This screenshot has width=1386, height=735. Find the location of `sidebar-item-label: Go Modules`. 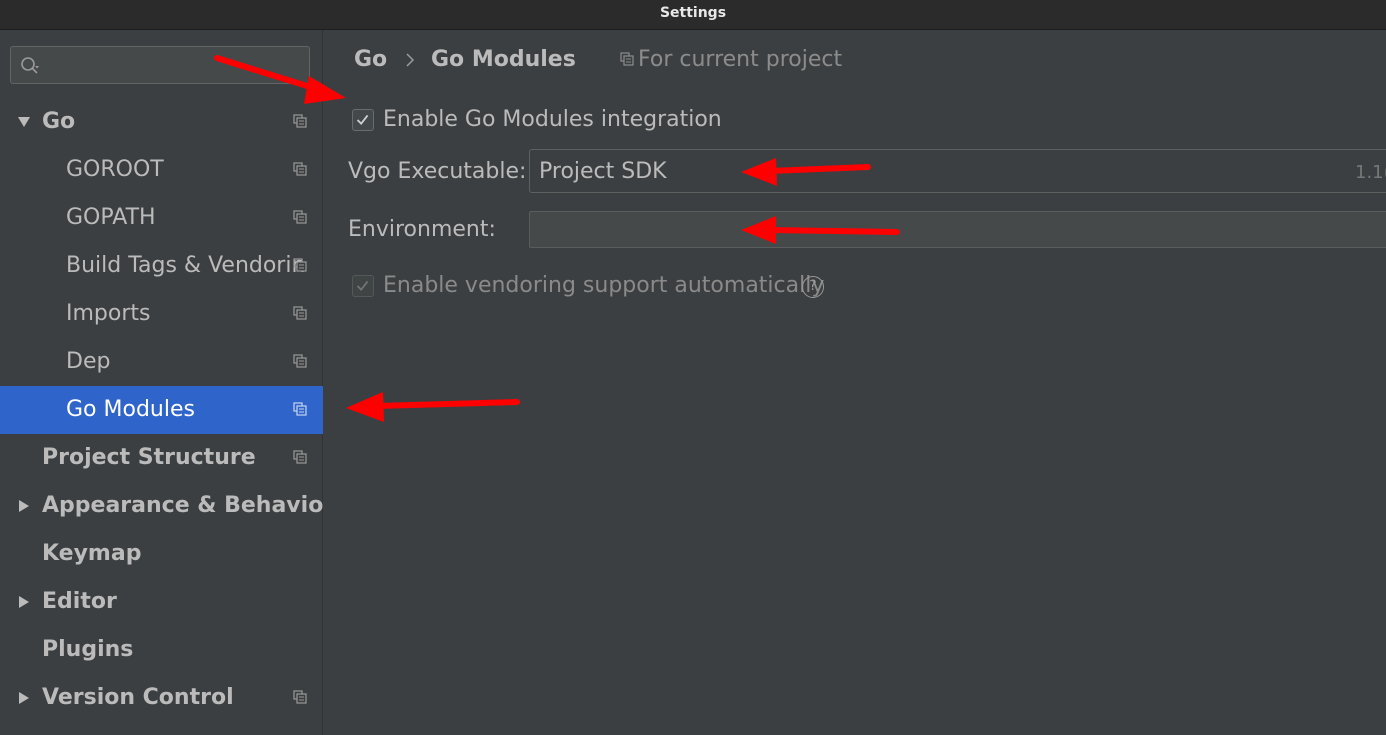

sidebar-item-label: Go Modules is located at coordinates (130, 409).